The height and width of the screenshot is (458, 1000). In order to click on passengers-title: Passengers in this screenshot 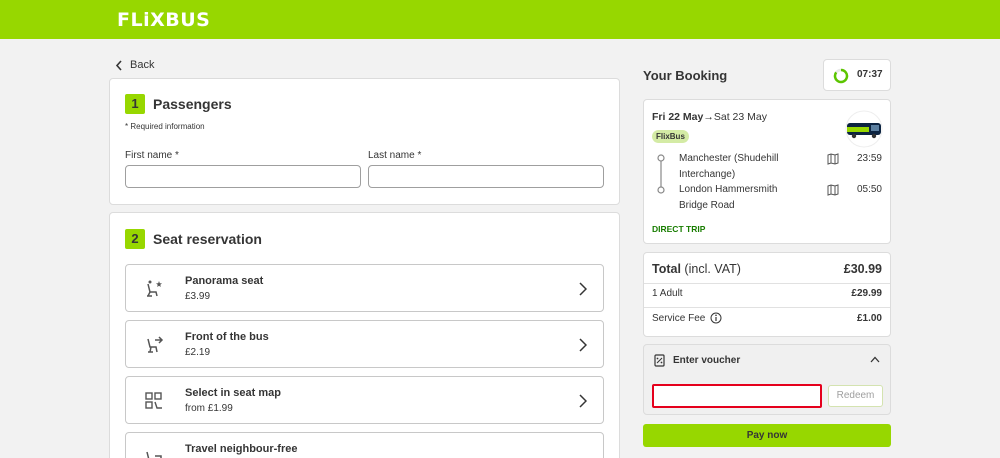, I will do `click(192, 104)`.